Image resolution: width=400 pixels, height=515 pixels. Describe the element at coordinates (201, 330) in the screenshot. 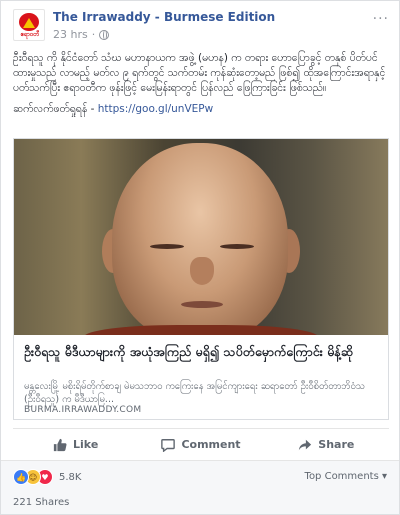

I see `robe` at that location.